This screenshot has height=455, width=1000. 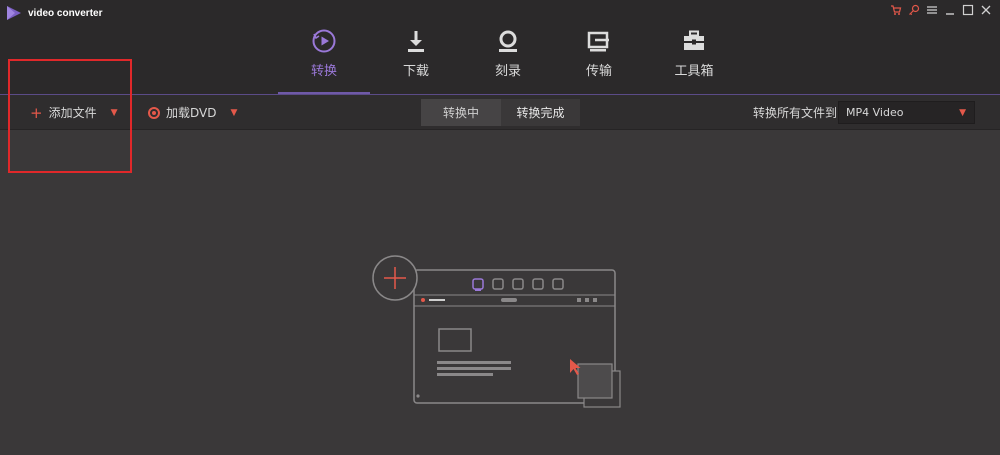 What do you see at coordinates (598, 71) in the screenshot?
I see `tab-transfer-label: 传输` at bounding box center [598, 71].